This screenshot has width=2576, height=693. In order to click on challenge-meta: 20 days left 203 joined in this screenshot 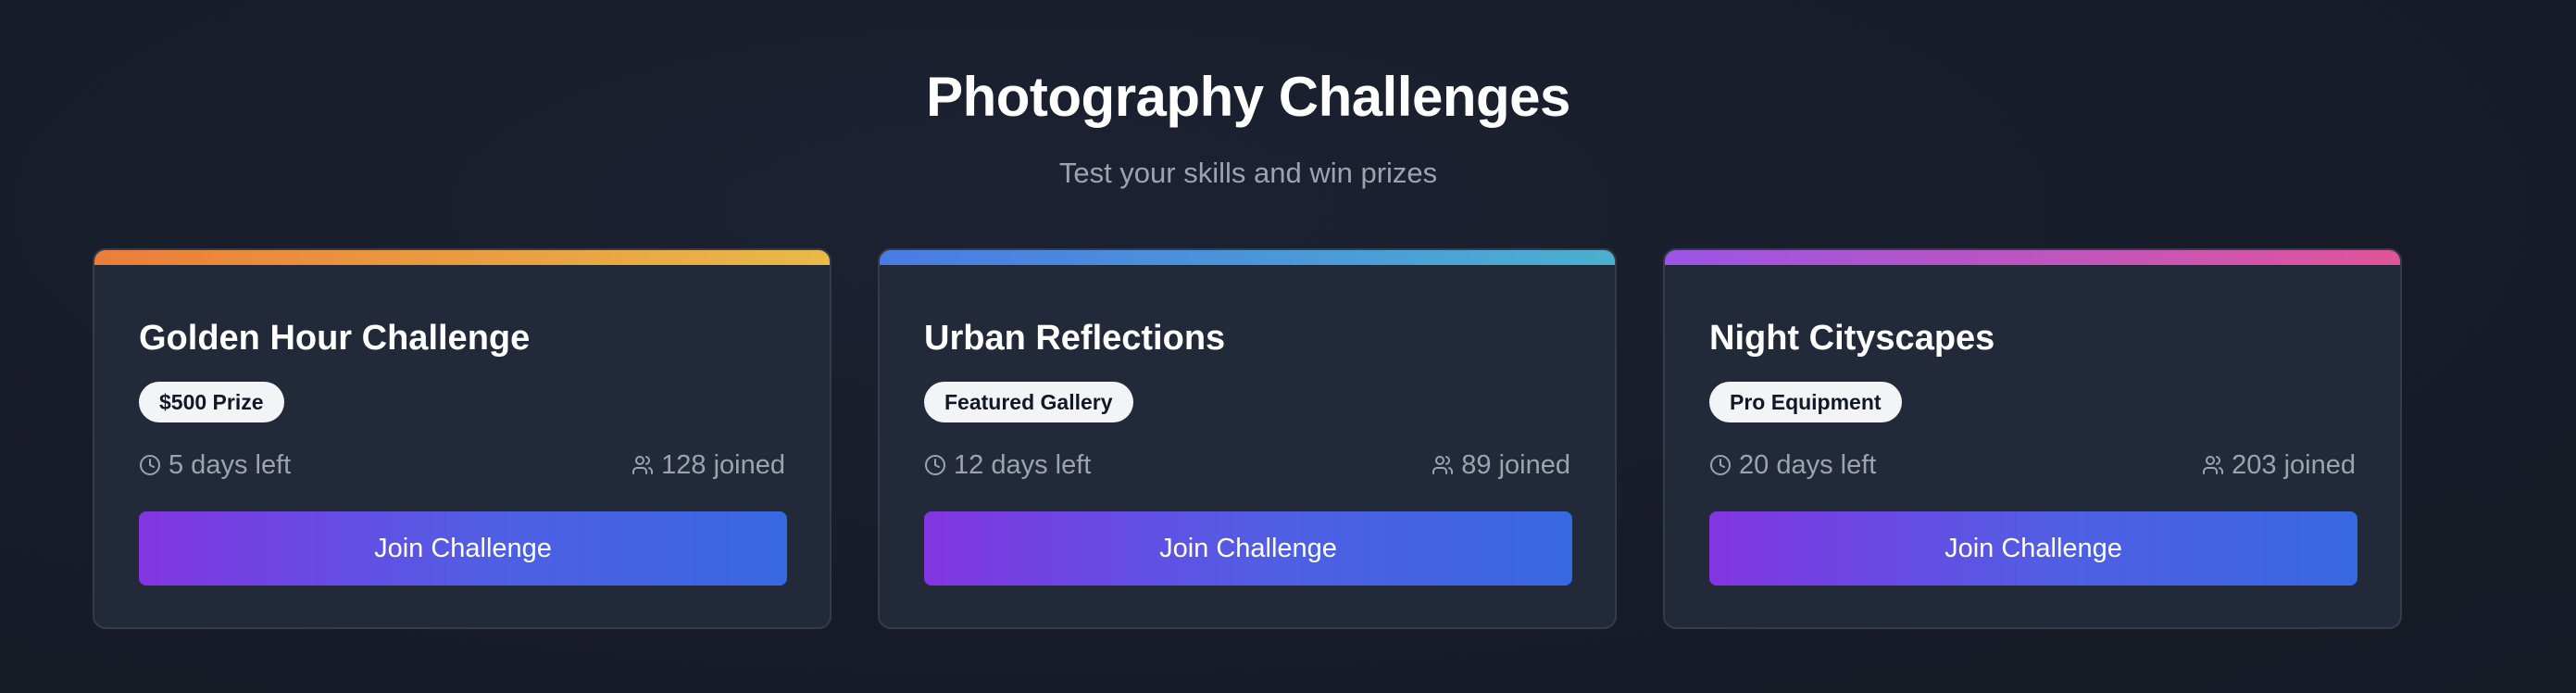, I will do `click(2033, 465)`.